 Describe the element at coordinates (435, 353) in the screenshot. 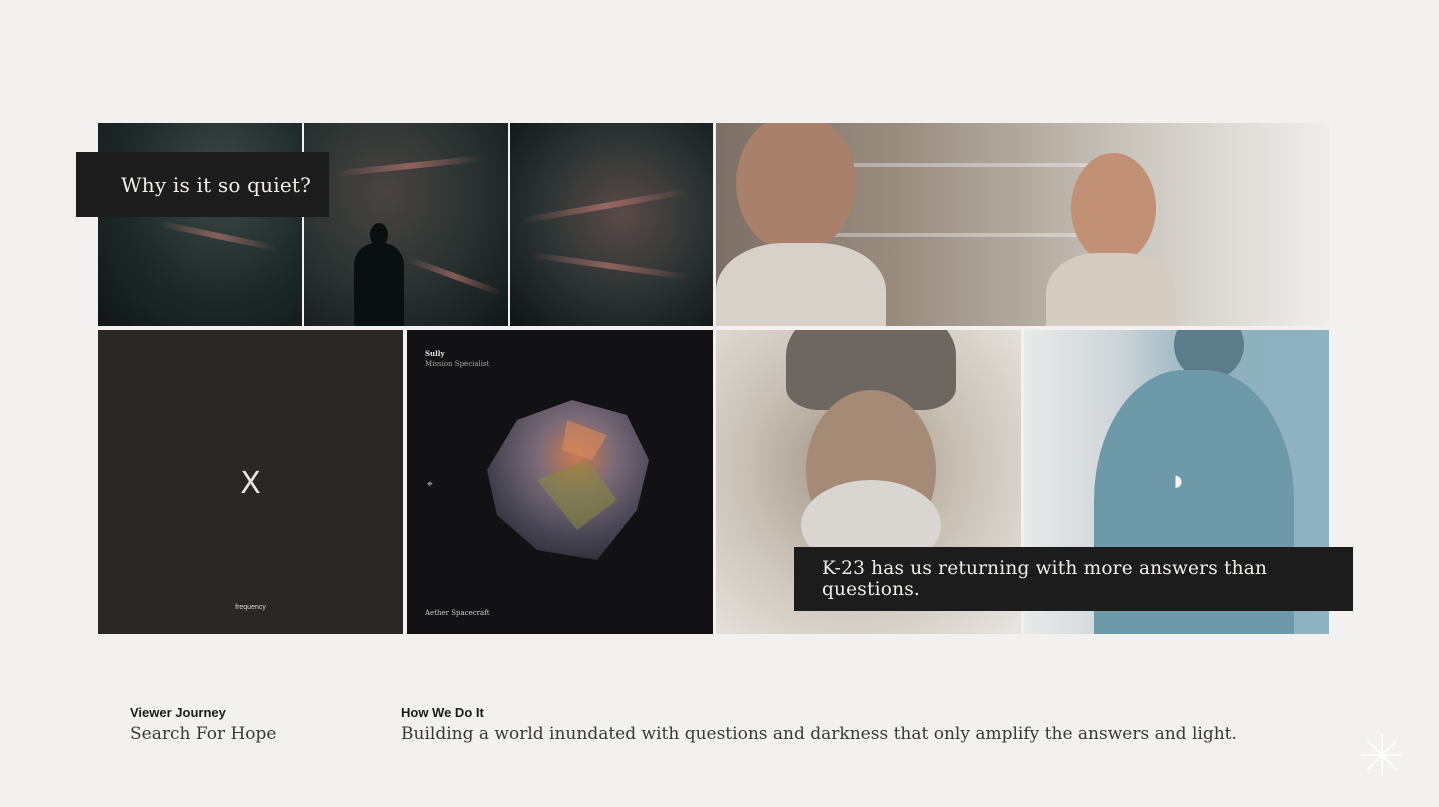

I see `card-name: Sully` at that location.